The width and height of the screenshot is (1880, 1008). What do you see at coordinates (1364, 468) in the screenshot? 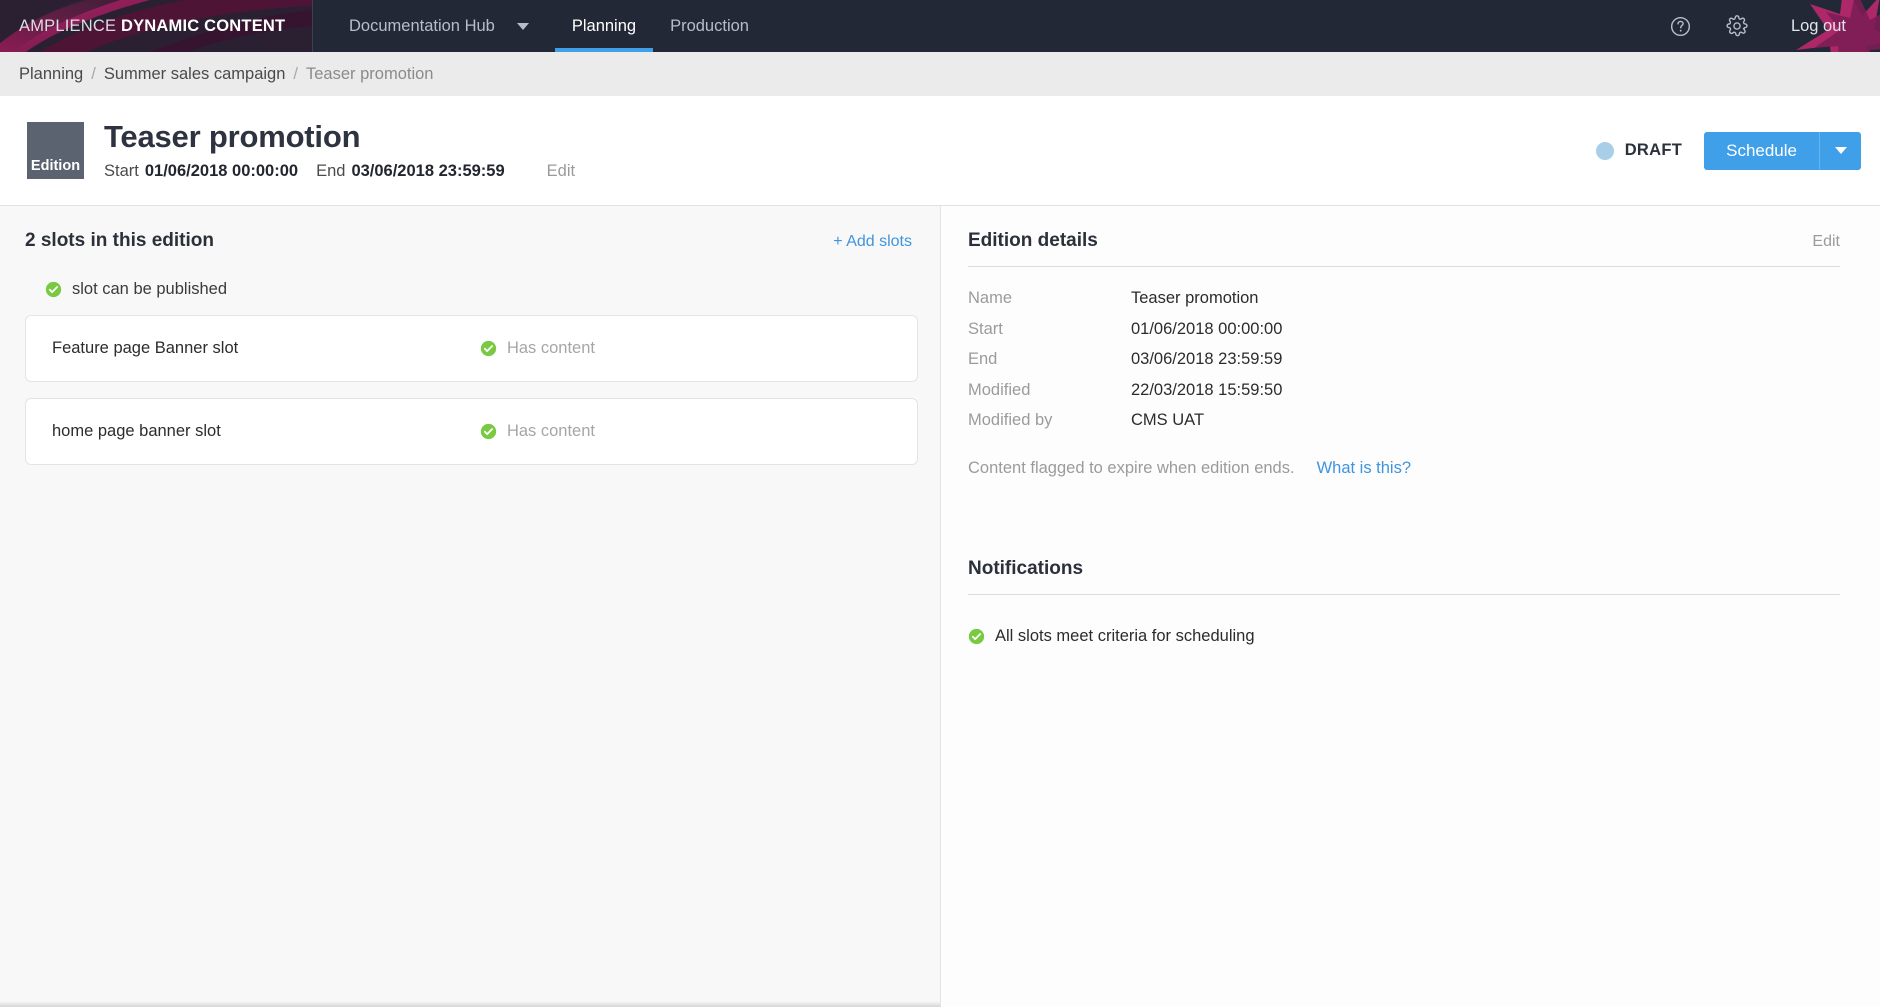
I see `what-is-this-link: What is this?` at bounding box center [1364, 468].